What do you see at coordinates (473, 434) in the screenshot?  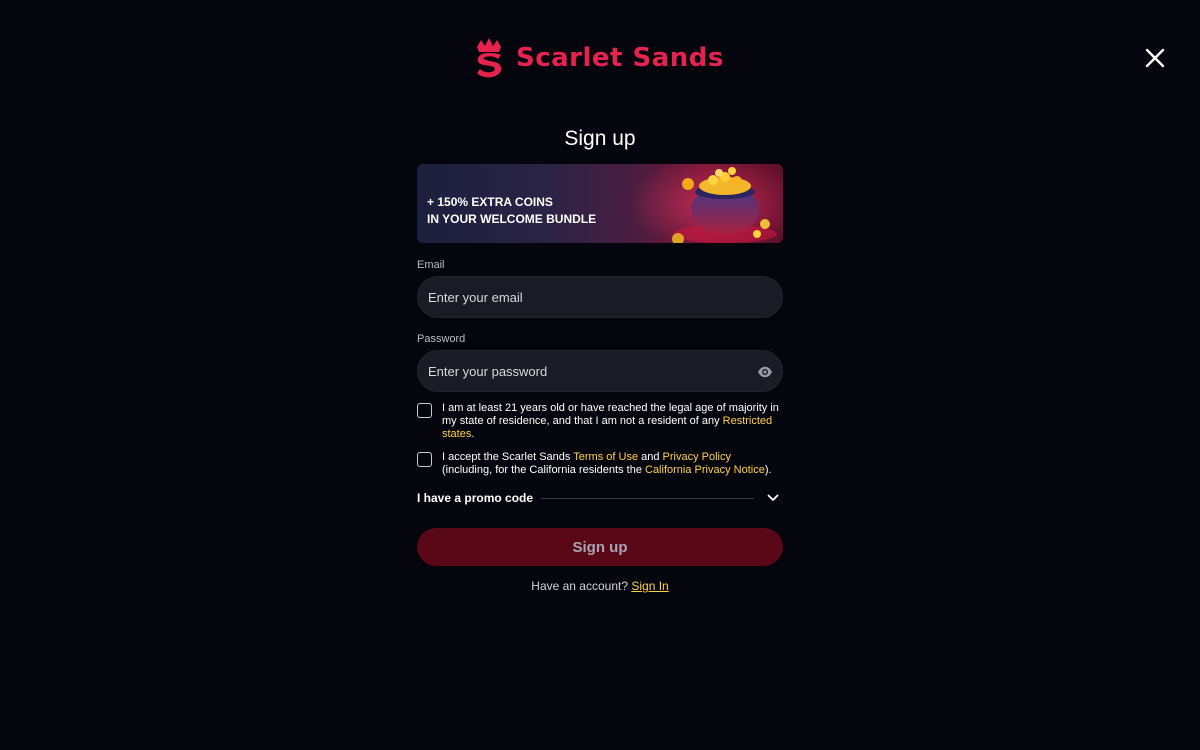 I see `age-consent-suffix: .` at bounding box center [473, 434].